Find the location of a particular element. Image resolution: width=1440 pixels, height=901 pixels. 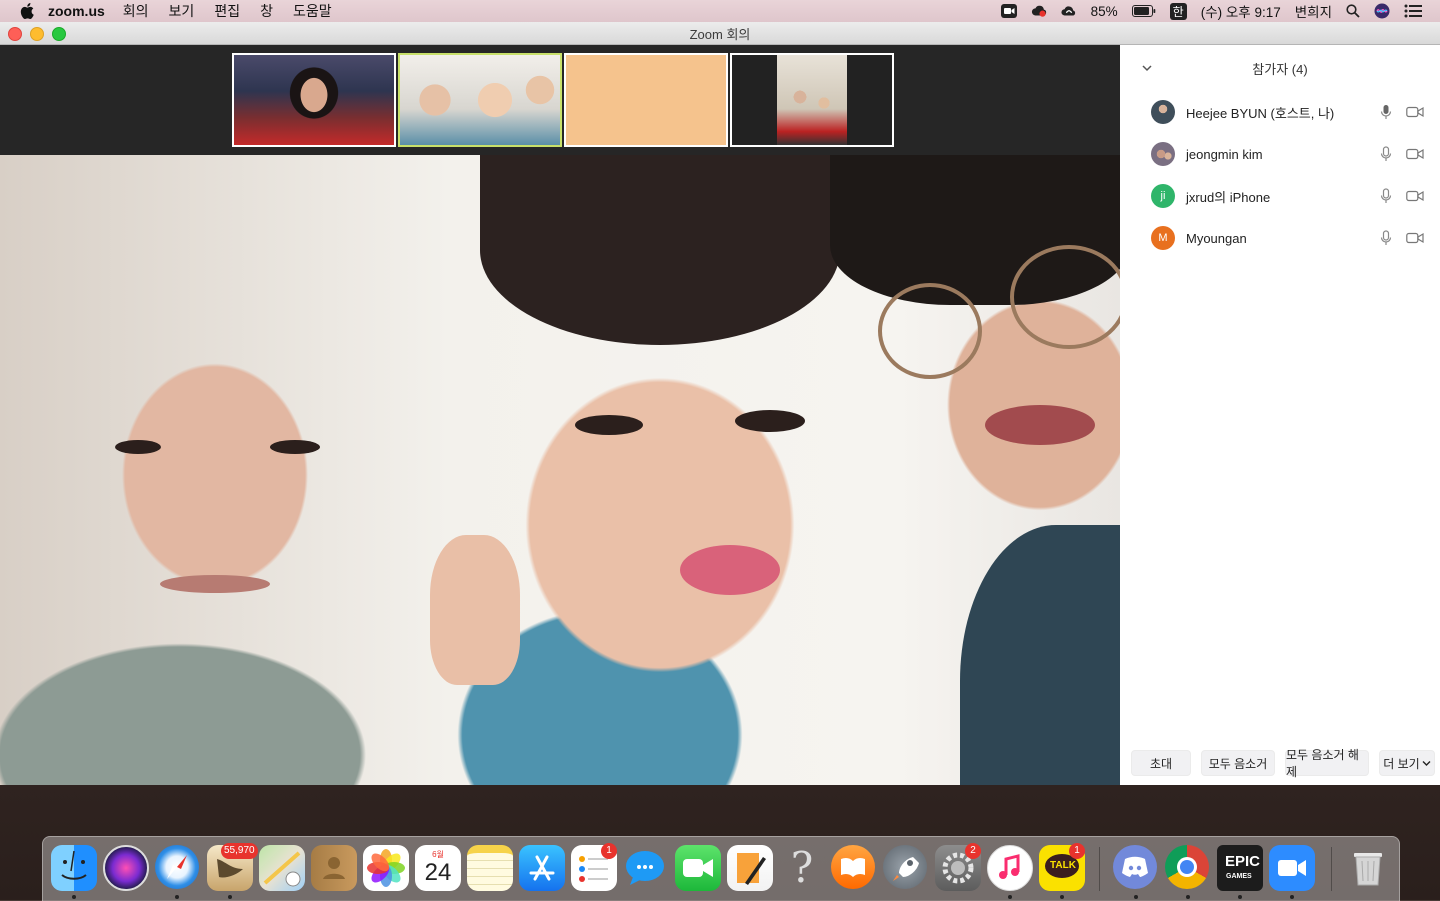

reminders-badge: 1 is located at coordinates (609, 851).